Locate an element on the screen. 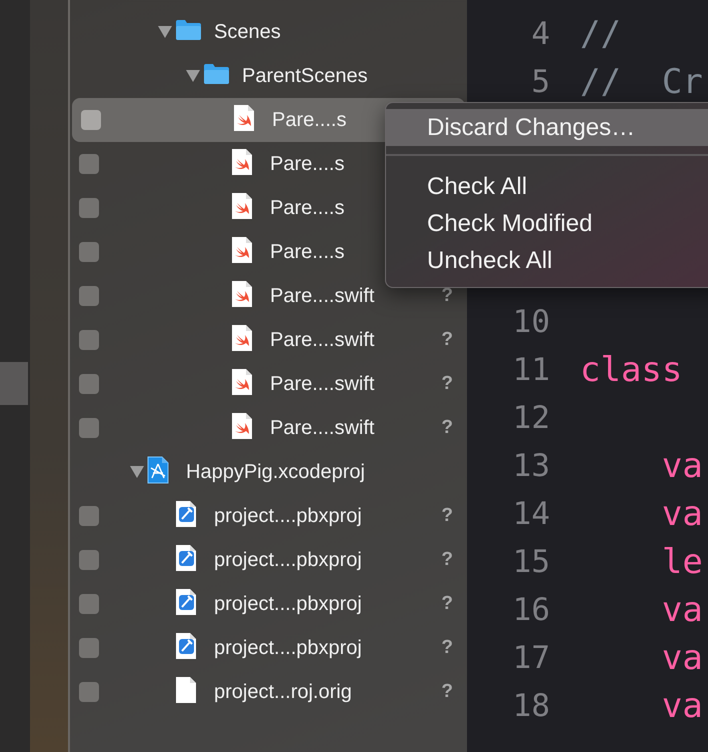 The image size is (708, 752). line-number: 10 is located at coordinates (531, 322).